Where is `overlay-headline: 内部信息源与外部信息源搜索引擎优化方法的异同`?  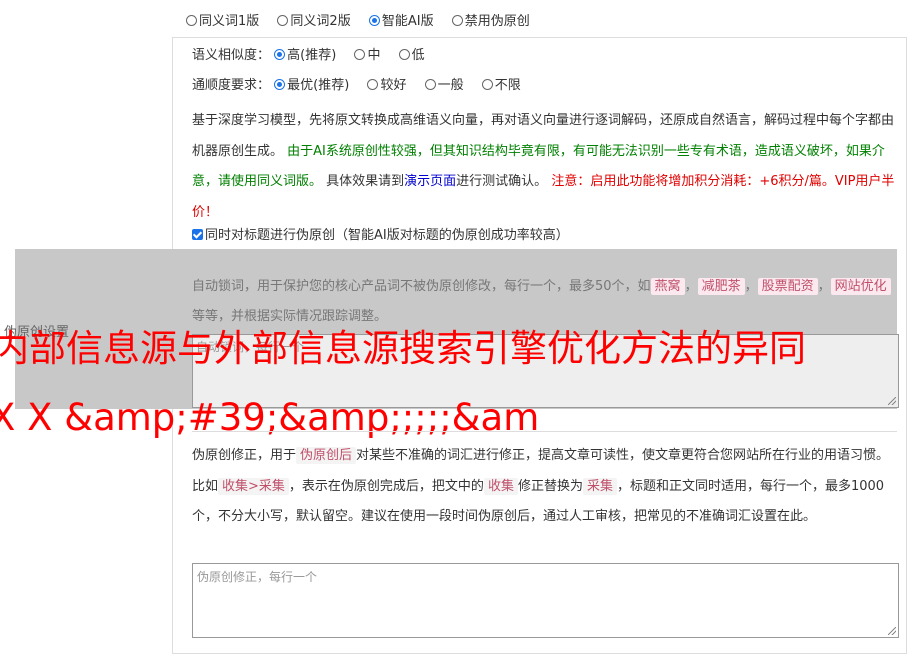 overlay-headline: 内部信息源与外部信息源搜索引擎优化方法的异同 is located at coordinates (403, 348).